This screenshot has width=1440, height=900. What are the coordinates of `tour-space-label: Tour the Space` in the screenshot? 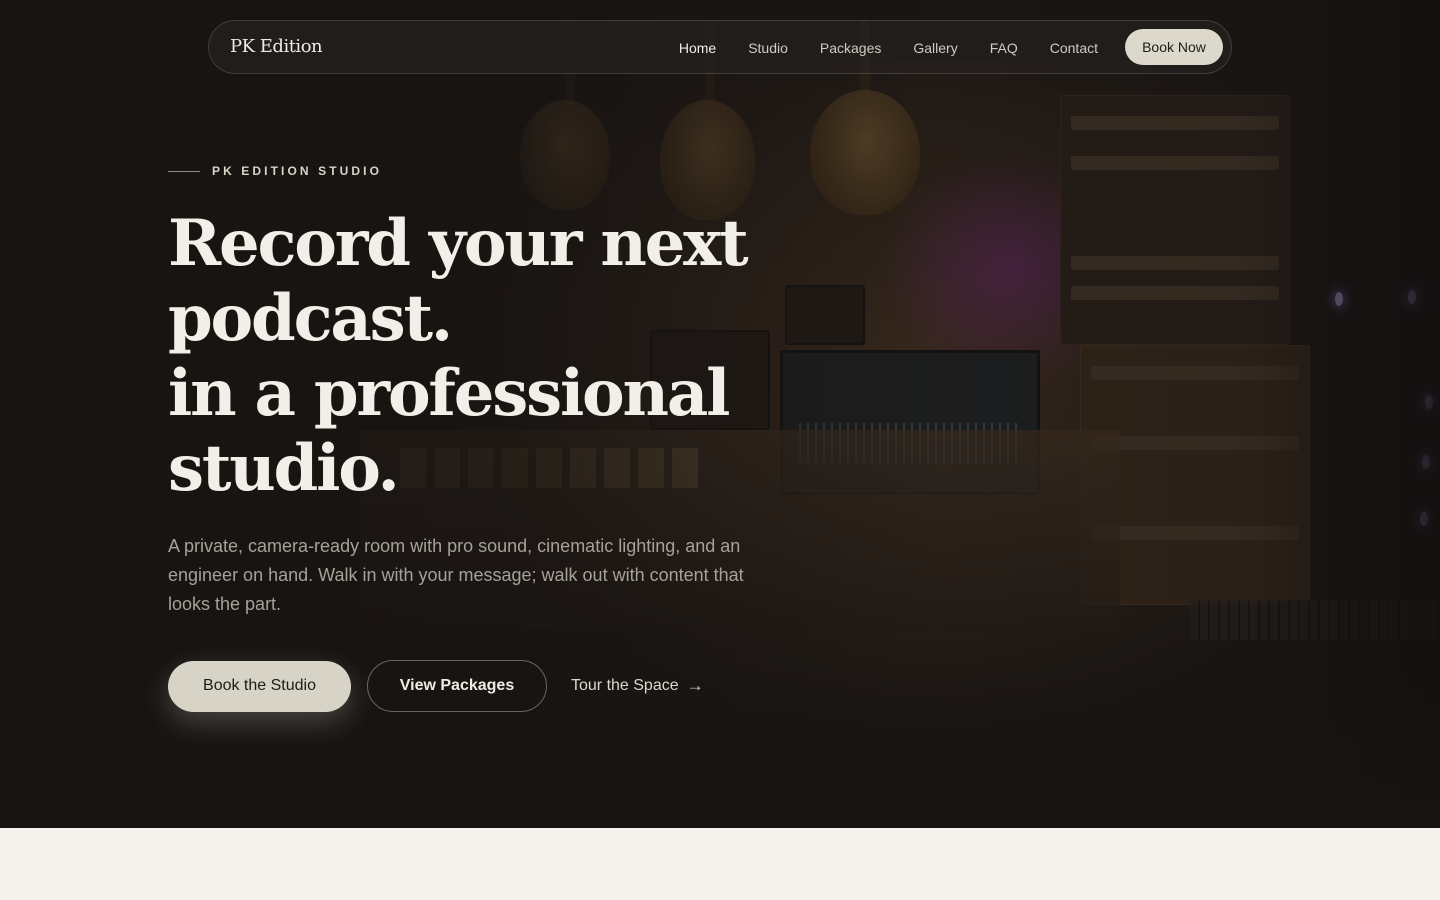 It's located at (625, 685).